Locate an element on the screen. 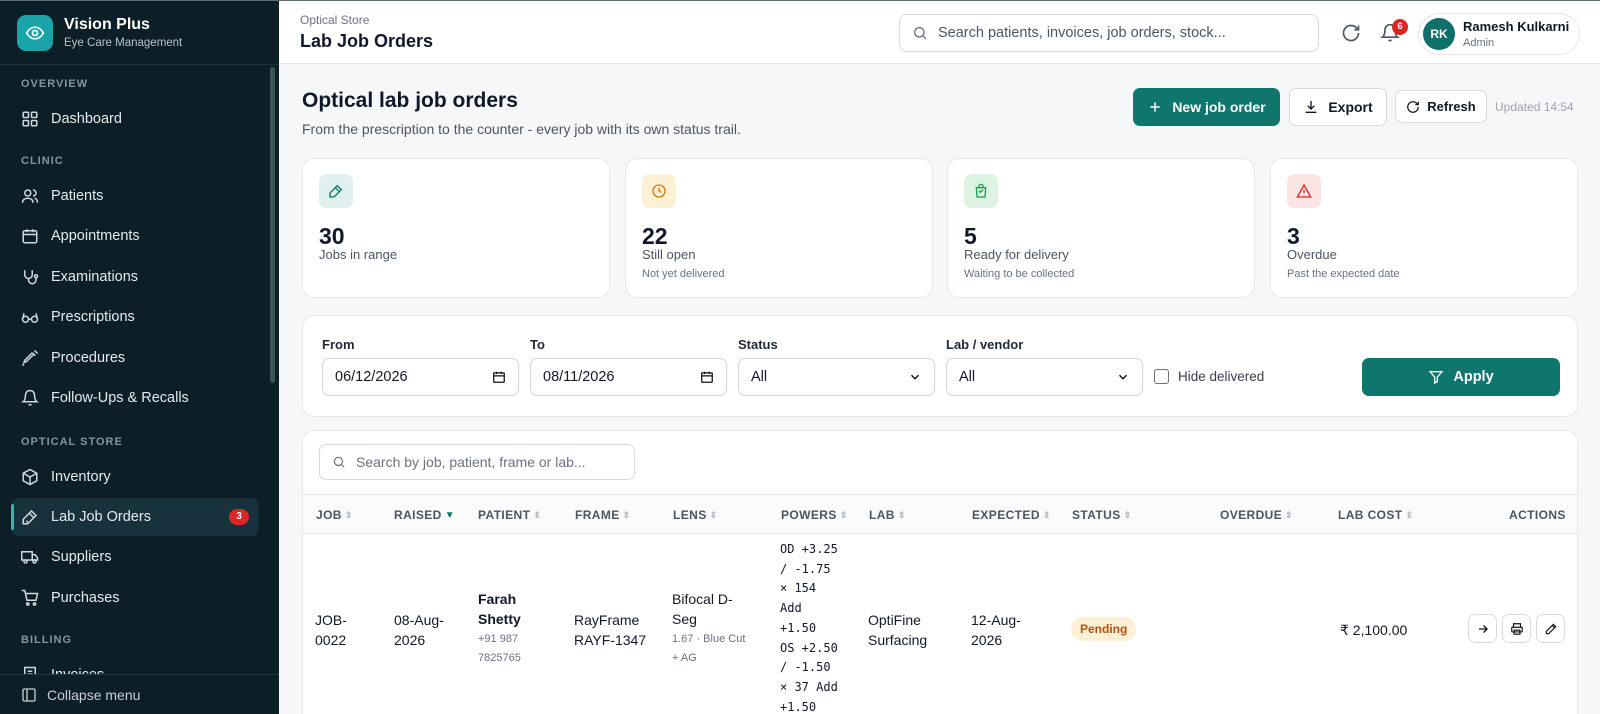 This screenshot has height=714, width=1600. table-search-input is located at coordinates (491, 462).